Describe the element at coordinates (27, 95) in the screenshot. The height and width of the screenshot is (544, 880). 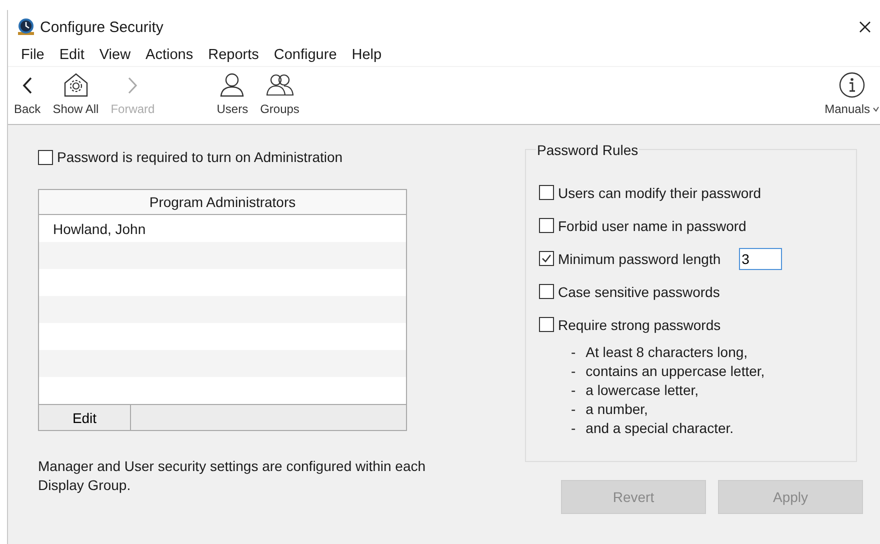
I see `toolbar-button: Back` at that location.